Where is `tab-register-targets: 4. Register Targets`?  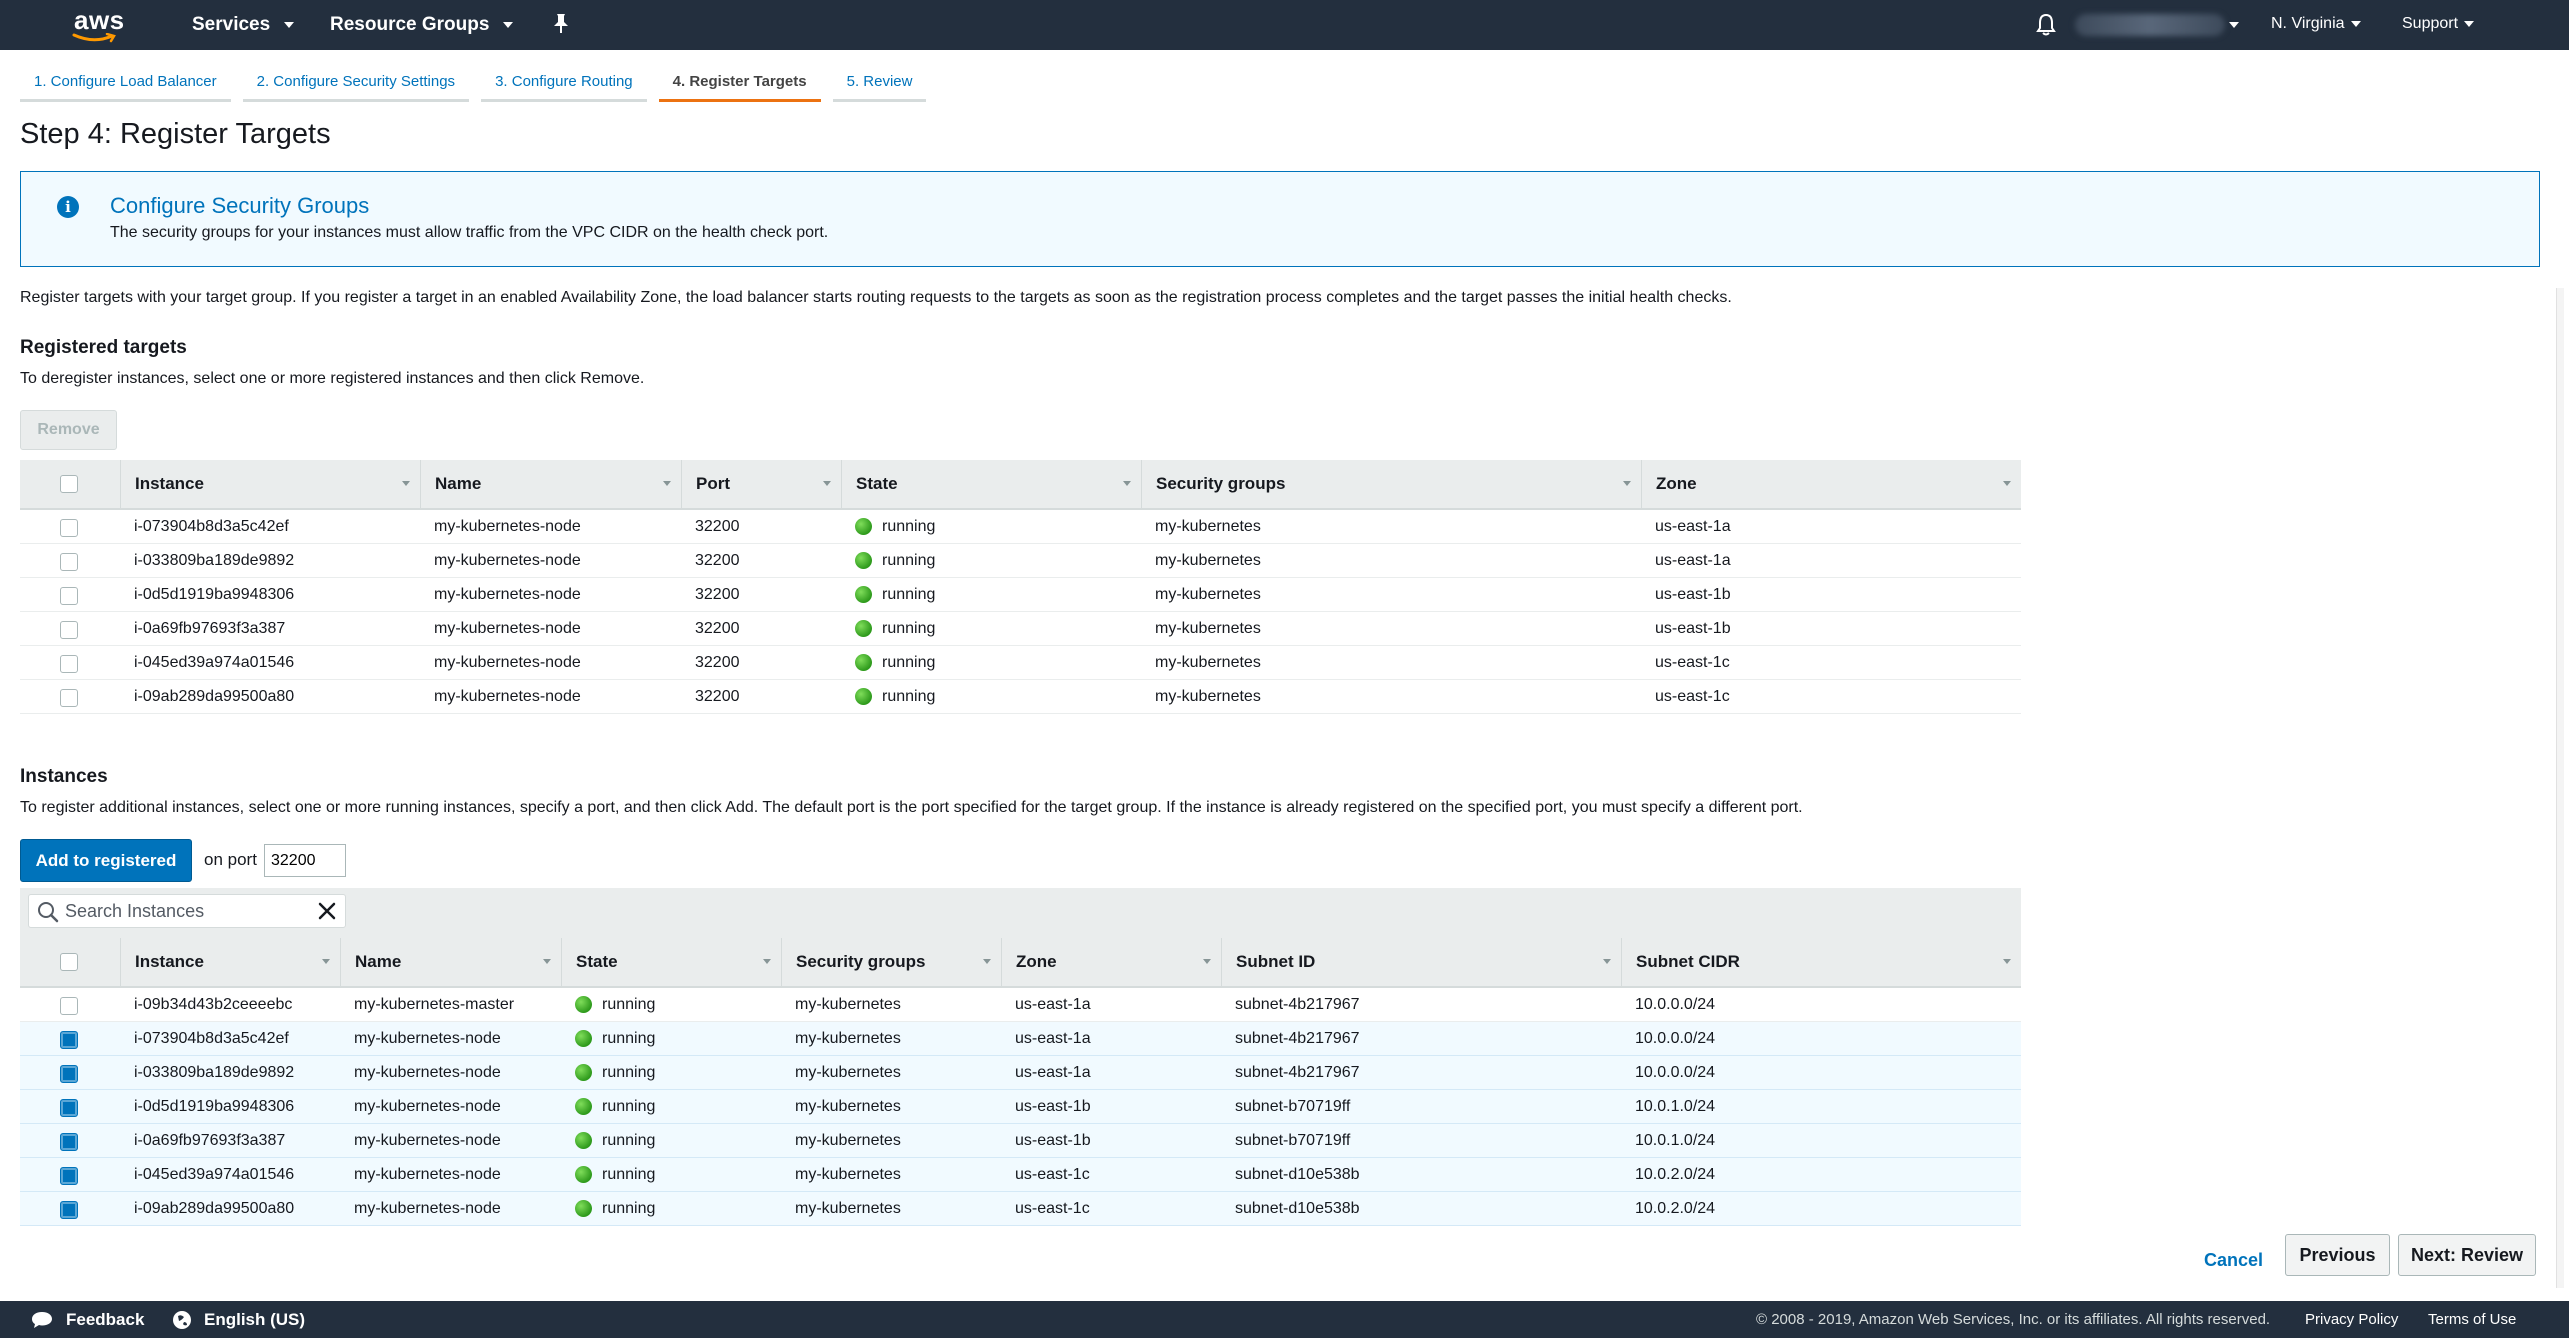 tab-register-targets: 4. Register Targets is located at coordinates (739, 84).